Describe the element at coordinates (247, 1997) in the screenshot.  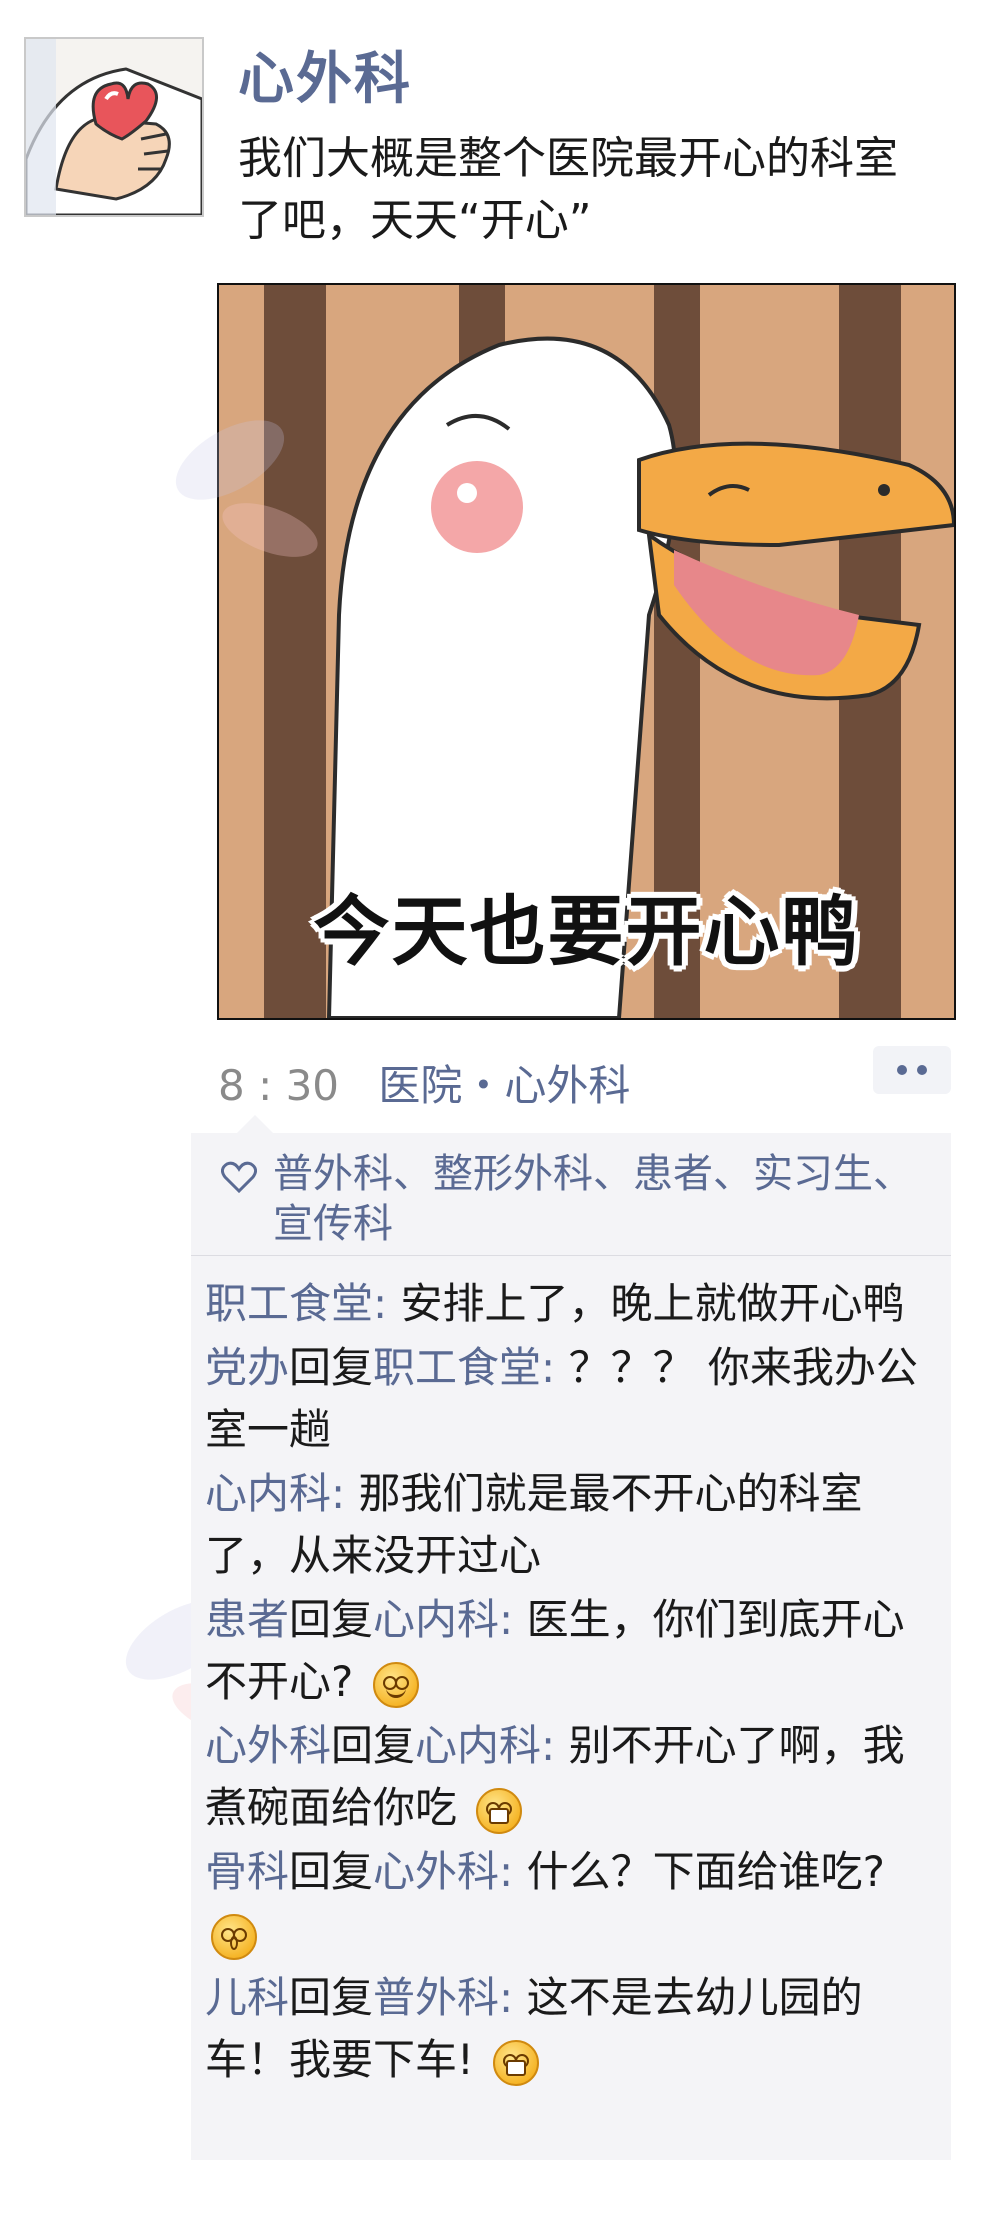
I see `comment-user: 儿科` at that location.